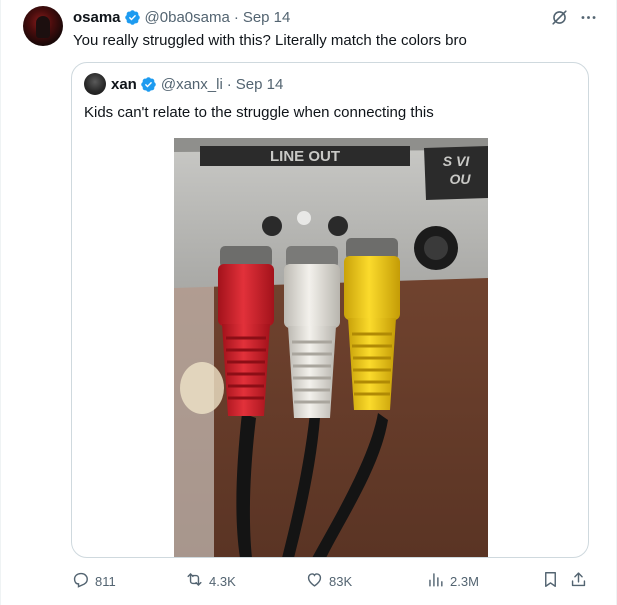  Describe the element at coordinates (341, 581) in the screenshot. I see `like-count: 83K` at that location.